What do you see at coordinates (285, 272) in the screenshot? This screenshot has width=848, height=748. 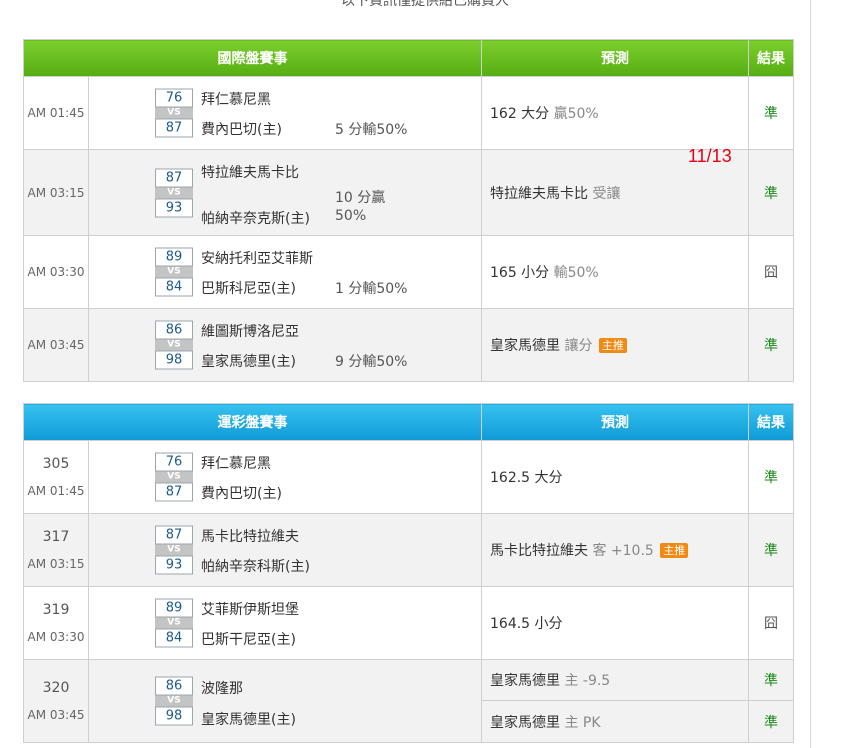 I see `match-teams: 89 VS 84 安納托利亞艾菲斯 巴斯科尼亞(主) 1 分輸50%` at bounding box center [285, 272].